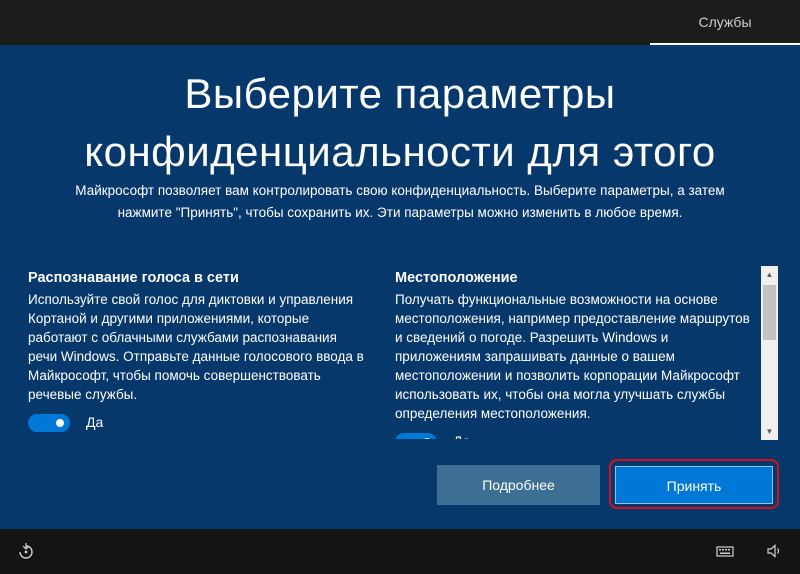 The image size is (800, 574). What do you see at coordinates (575, 434) in the screenshot?
I see `setting-location-toggle-row: Да` at bounding box center [575, 434].